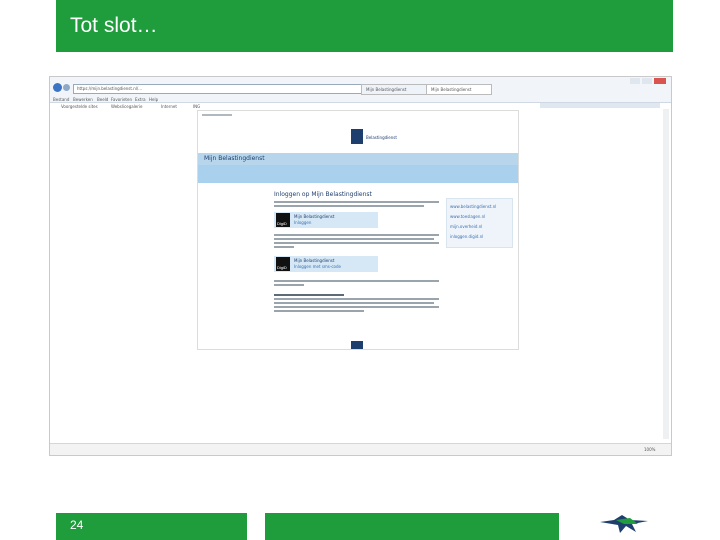 The height and width of the screenshot is (540, 720). Describe the element at coordinates (323, 194) in the screenshot. I see `login-heading: Inloggen op Mijn Belastingdienst` at that location.